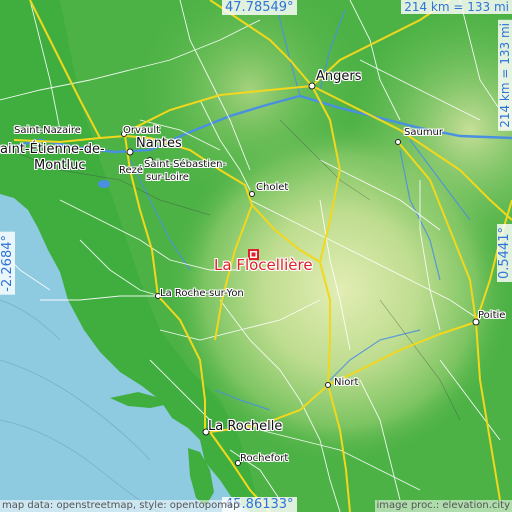 This screenshot has height=512, width=512. What do you see at coordinates (424, 132) in the screenshot?
I see `label-saumur: Saumur` at bounding box center [424, 132].